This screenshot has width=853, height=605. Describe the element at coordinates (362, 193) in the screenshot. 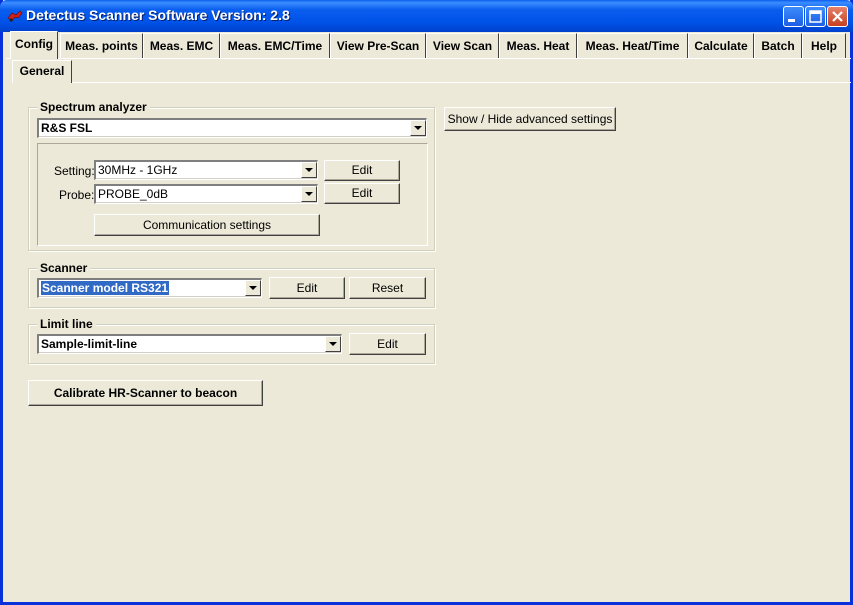

I see `probe-edit-button: Edit` at that location.